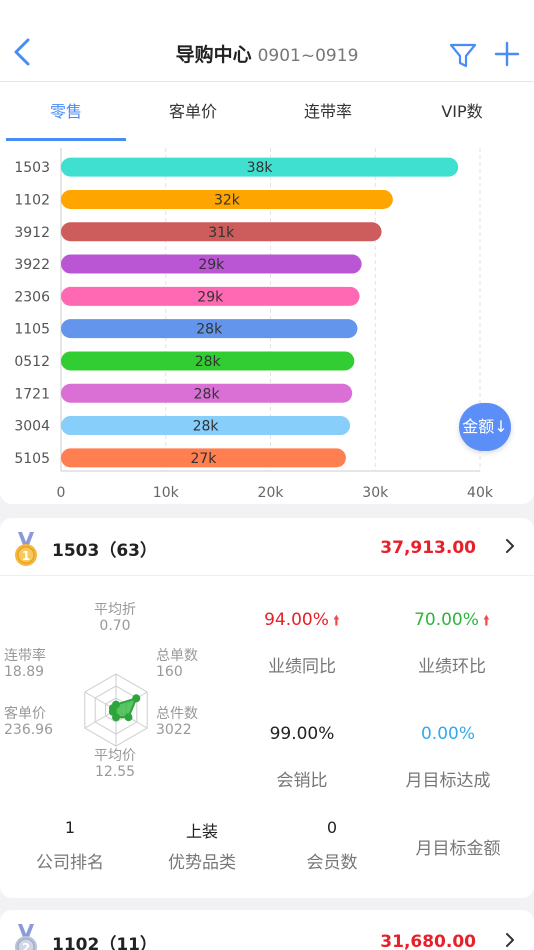 The width and height of the screenshot is (534, 950). I want to click on metric-mom-label: 业绩环比, so click(452, 667).